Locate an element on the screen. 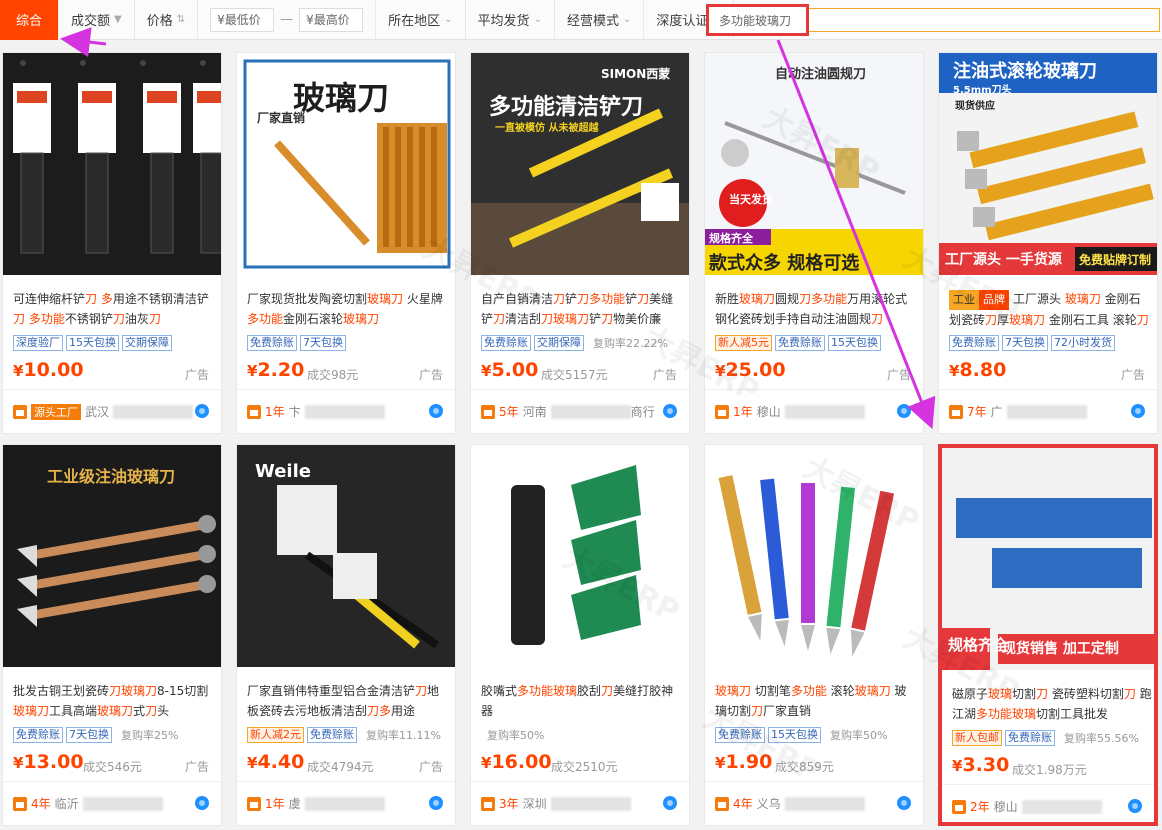 The height and width of the screenshot is (830, 1162). product-price: ¥5.00 is located at coordinates (509, 370).